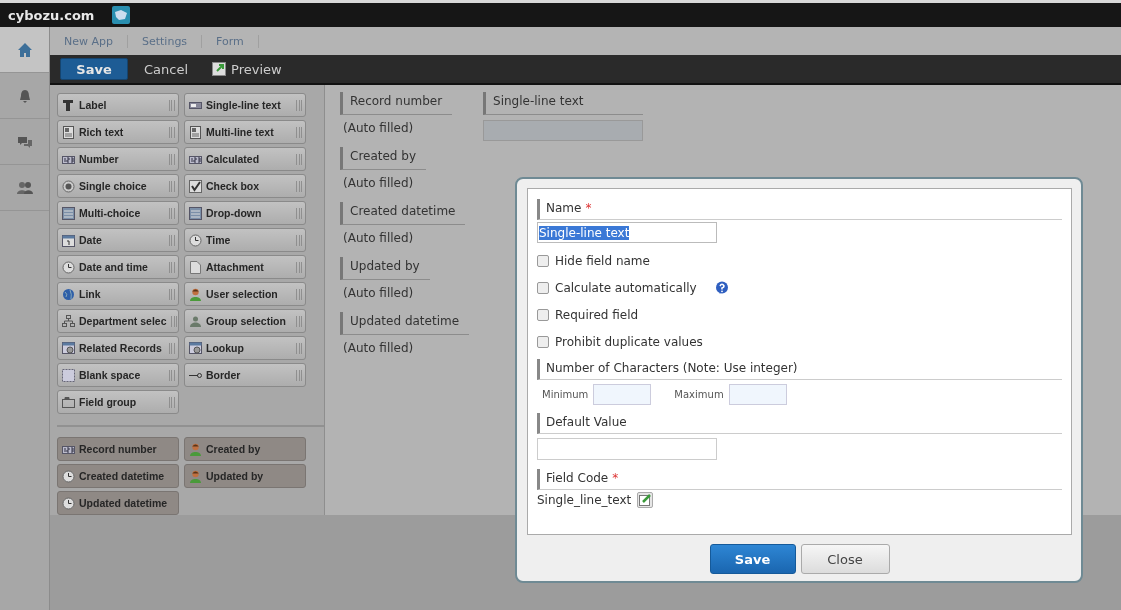 The height and width of the screenshot is (610, 1121). I want to click on palette-item: Rich text, so click(118, 132).